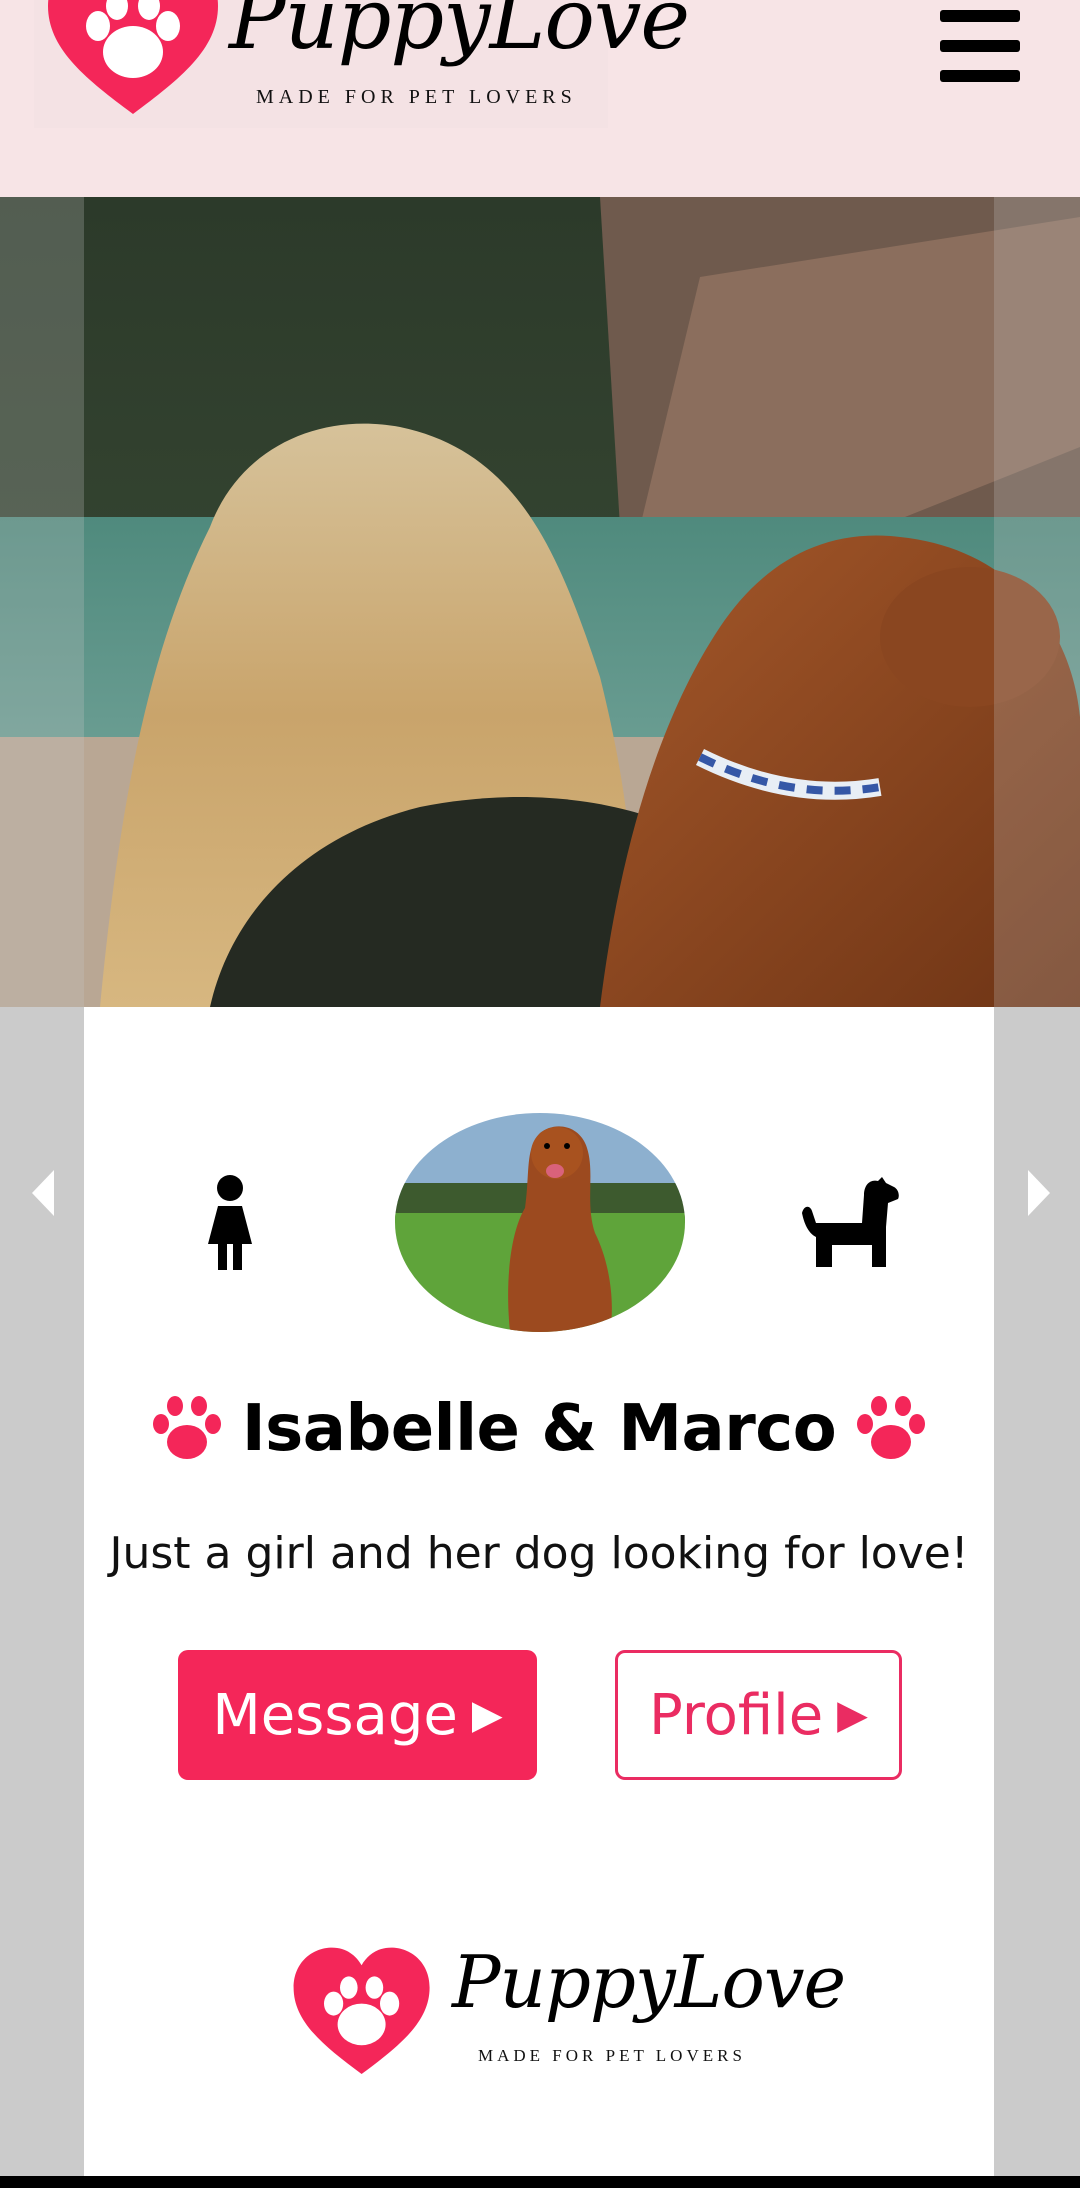 Image resolution: width=1080 pixels, height=2188 pixels. I want to click on hero-right-shade, so click(1037, 602).